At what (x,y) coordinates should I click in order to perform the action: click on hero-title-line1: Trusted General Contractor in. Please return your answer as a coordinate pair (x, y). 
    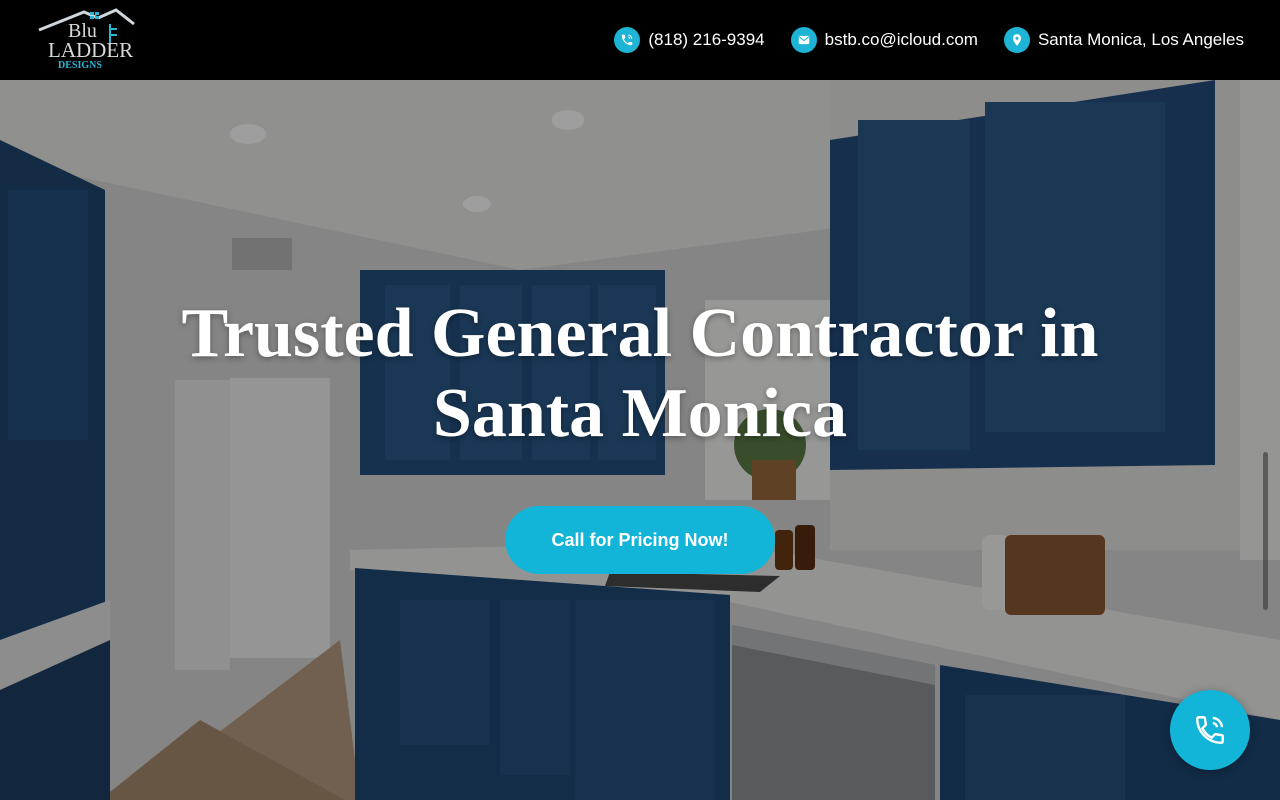
    Looking at the image, I should click on (640, 333).